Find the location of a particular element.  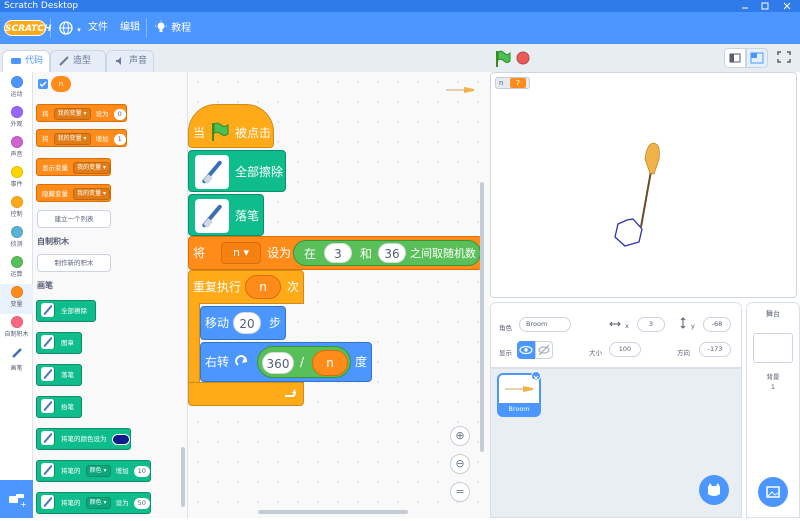

zoom-out-button: ⊖ is located at coordinates (460, 464).